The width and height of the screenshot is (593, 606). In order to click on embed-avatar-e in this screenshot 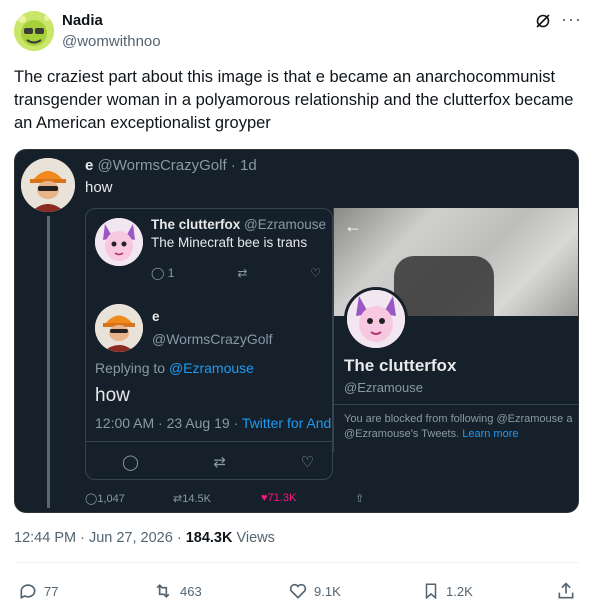, I will do `click(48, 185)`.